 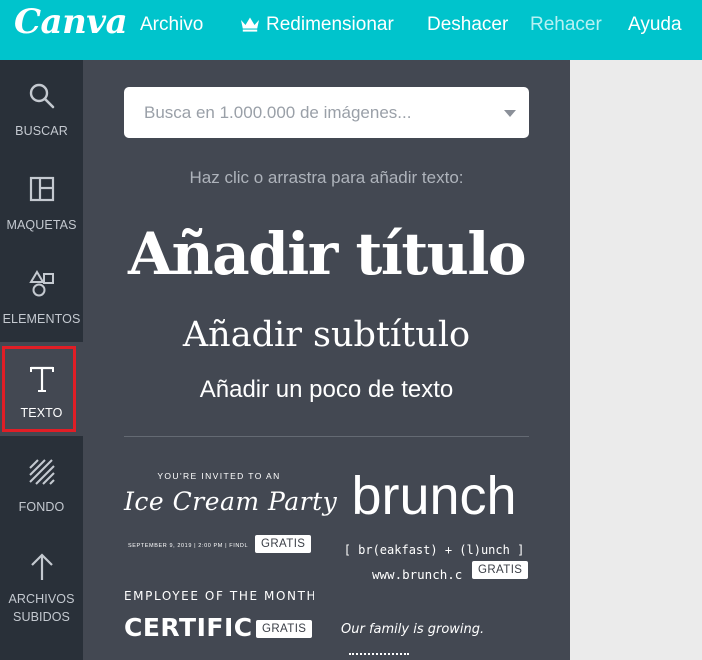 What do you see at coordinates (326, 177) in the screenshot?
I see `add-text-hint: Haz clic o arrastra para añadir texto:` at bounding box center [326, 177].